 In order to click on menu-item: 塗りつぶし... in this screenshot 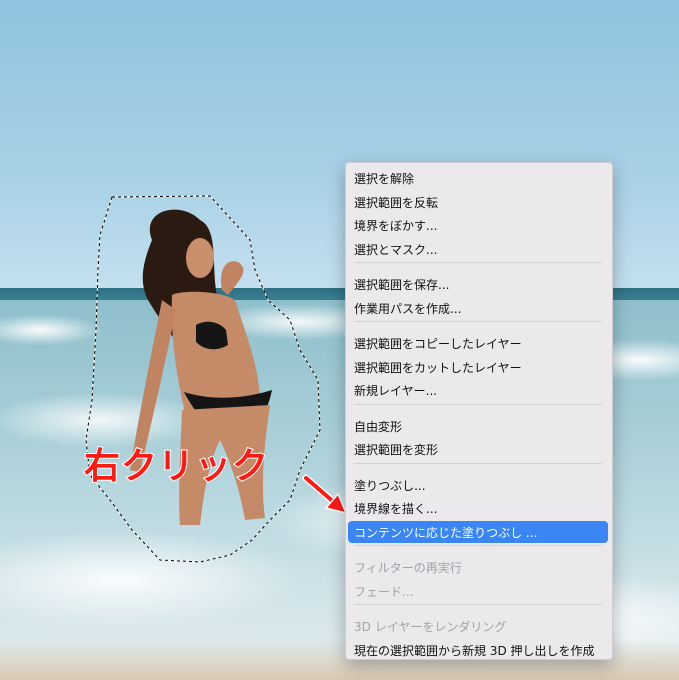, I will do `click(390, 486)`.